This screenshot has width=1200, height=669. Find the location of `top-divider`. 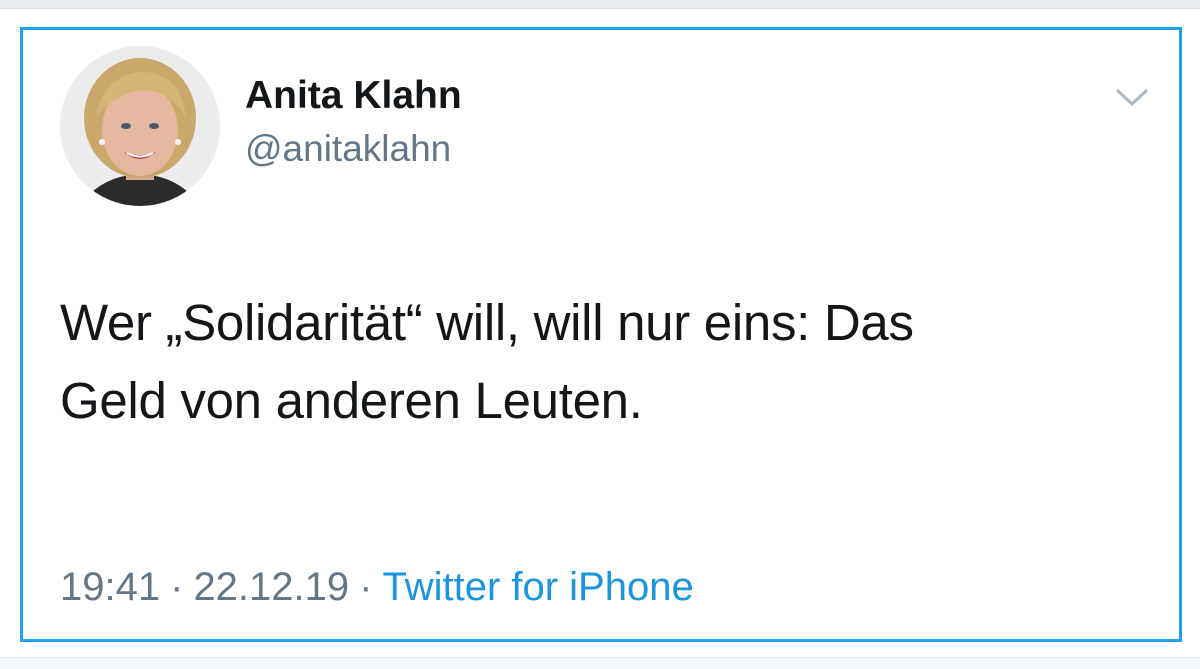

top-divider is located at coordinates (600, 4).